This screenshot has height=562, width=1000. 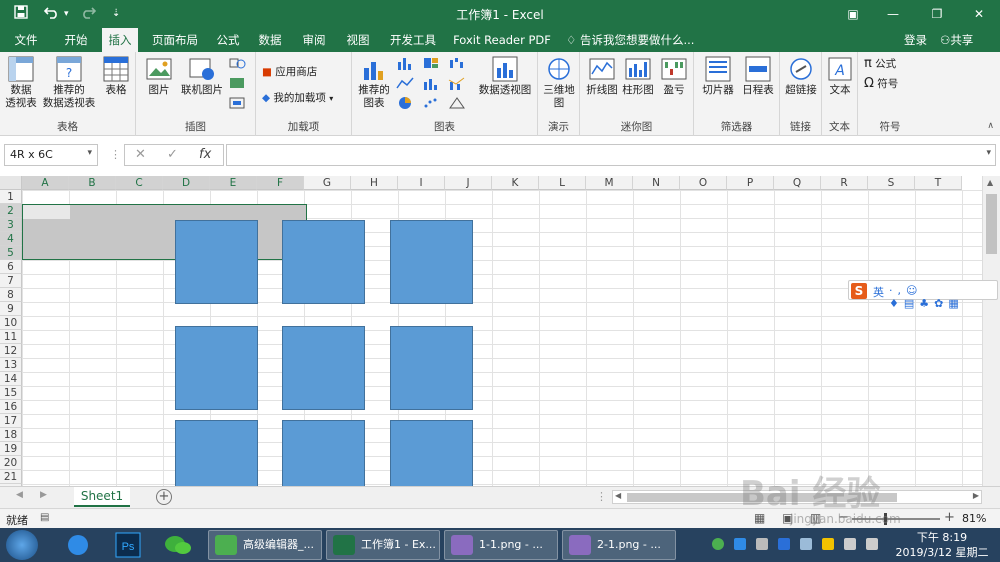 I want to click on ime-toolbar: S 英 ·,☺♦▤♣✿▦, so click(x=923, y=295).